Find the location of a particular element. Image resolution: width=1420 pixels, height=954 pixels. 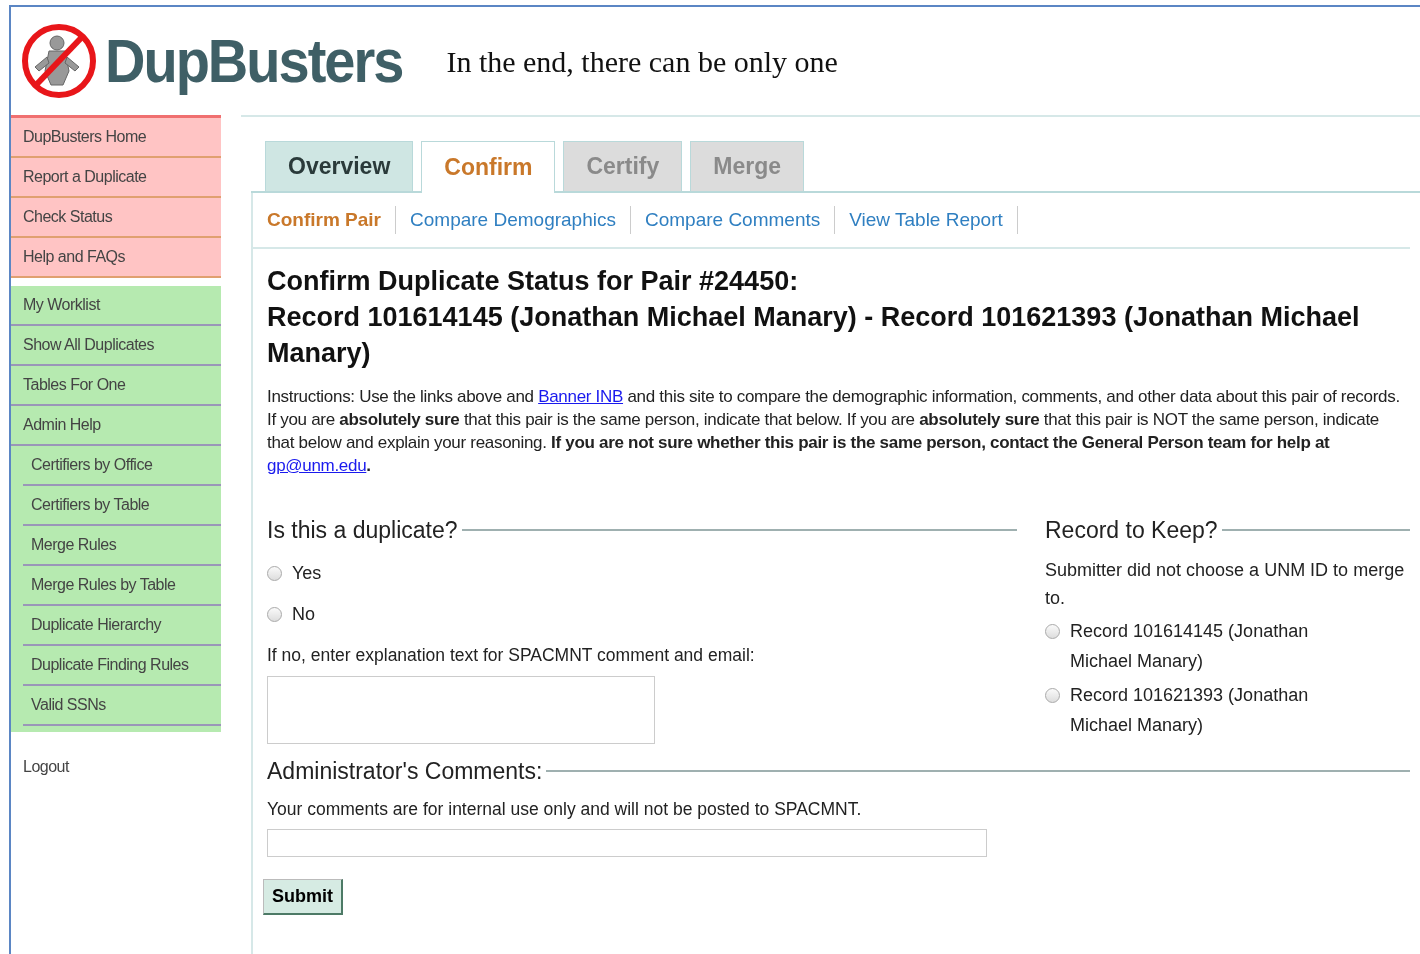

sidebar-link: Report a Duplicate is located at coordinates (116, 178).